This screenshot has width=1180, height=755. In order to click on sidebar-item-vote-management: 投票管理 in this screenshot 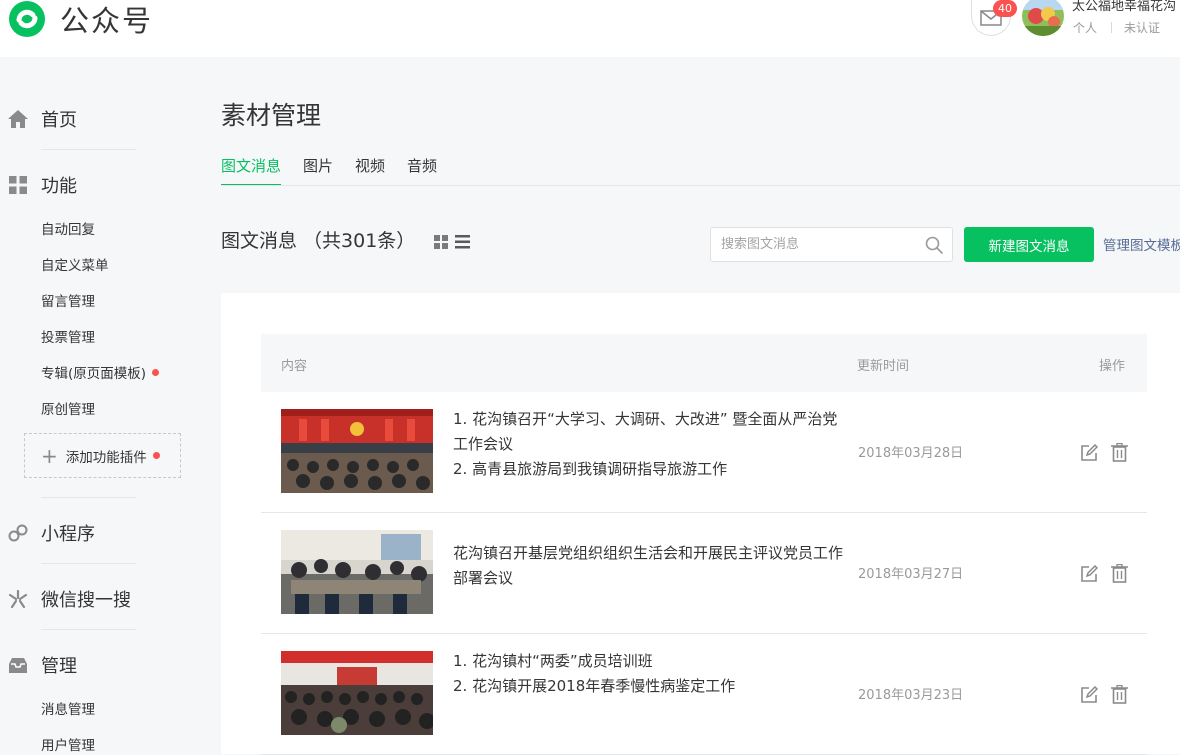, I will do `click(68, 336)`.